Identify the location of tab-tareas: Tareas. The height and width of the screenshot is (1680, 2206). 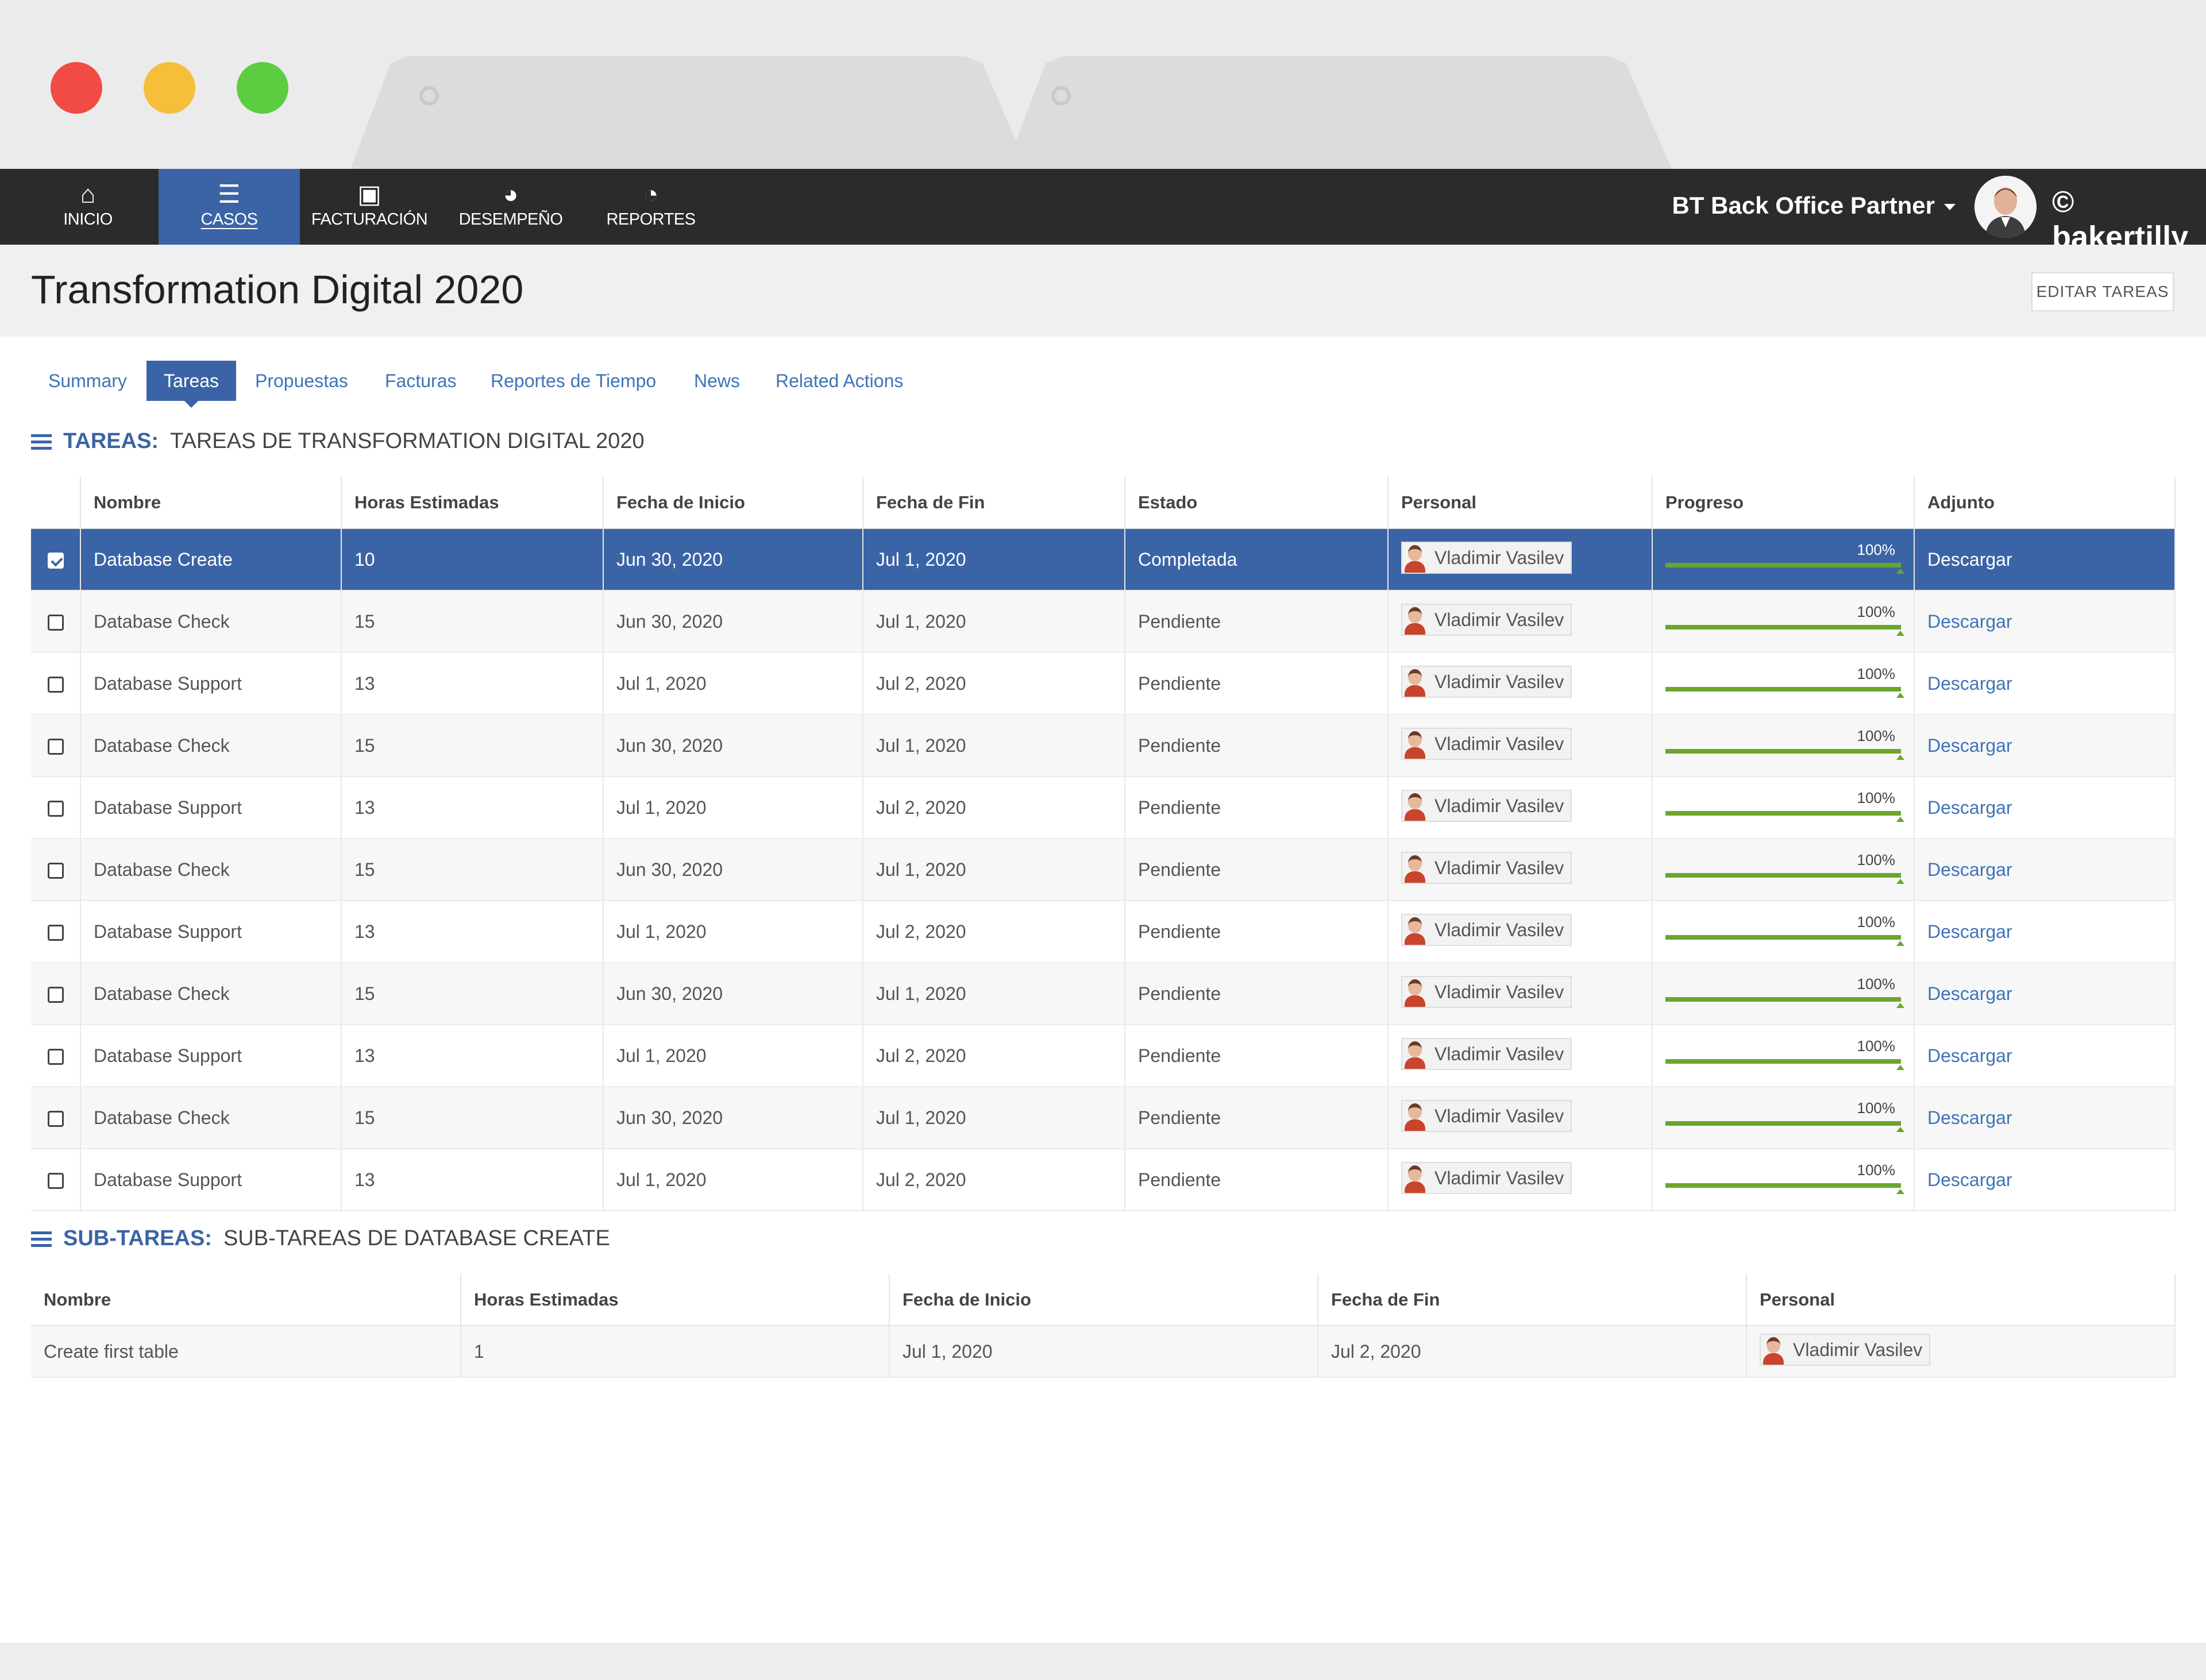
(191, 384).